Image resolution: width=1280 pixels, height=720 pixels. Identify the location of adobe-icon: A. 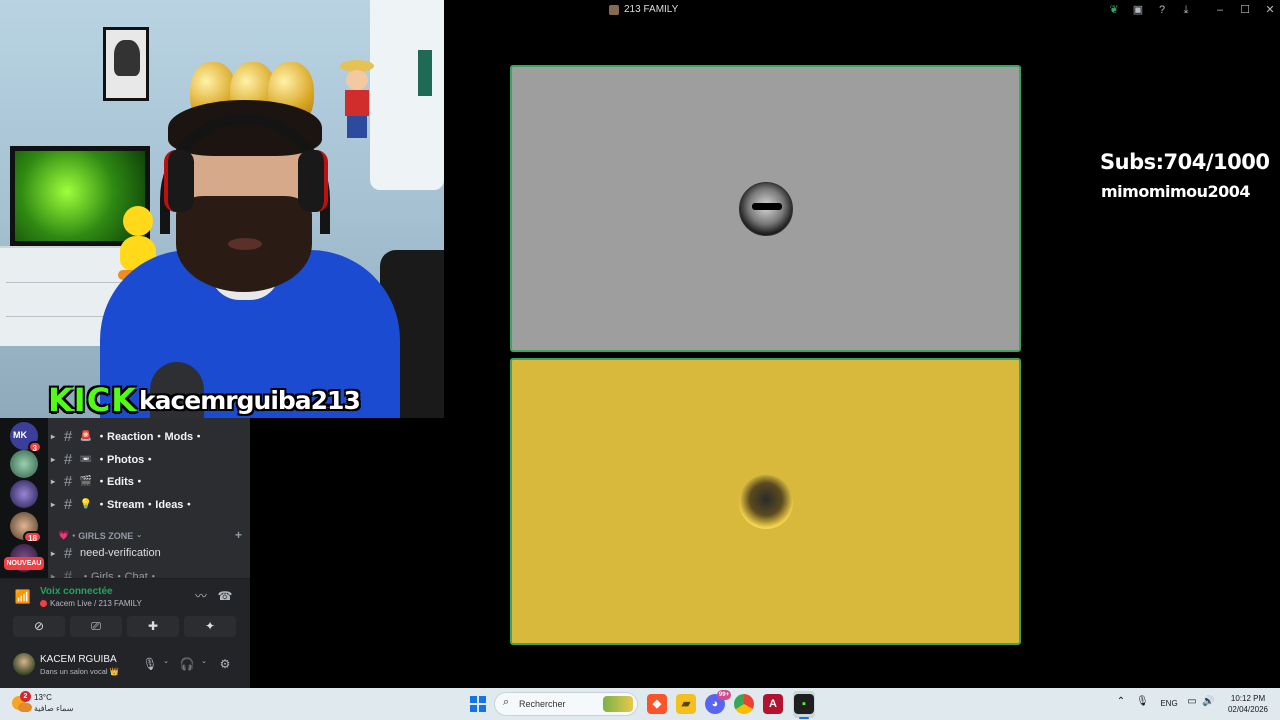
(773, 704).